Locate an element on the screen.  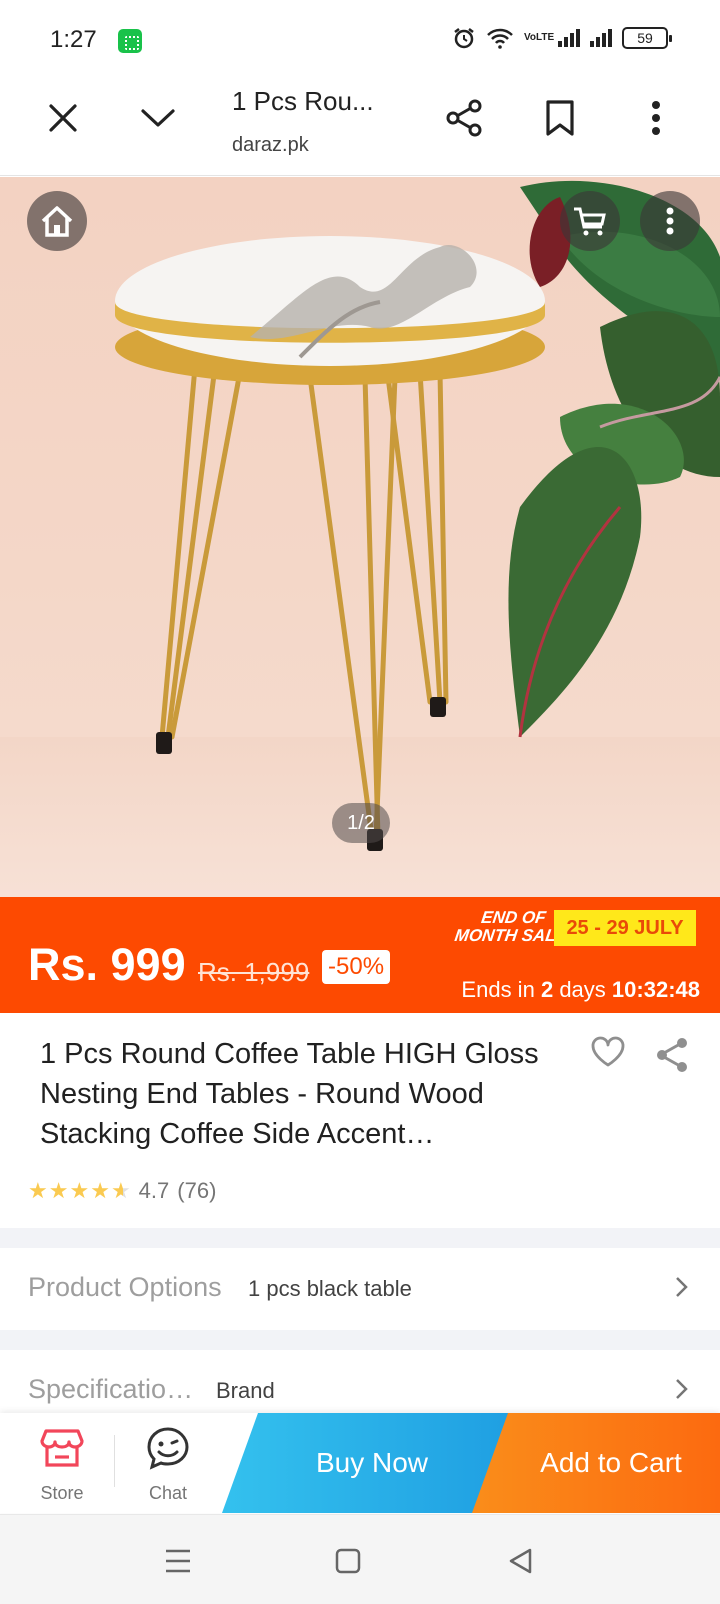
discount-badge: -50% is located at coordinates (356, 967).